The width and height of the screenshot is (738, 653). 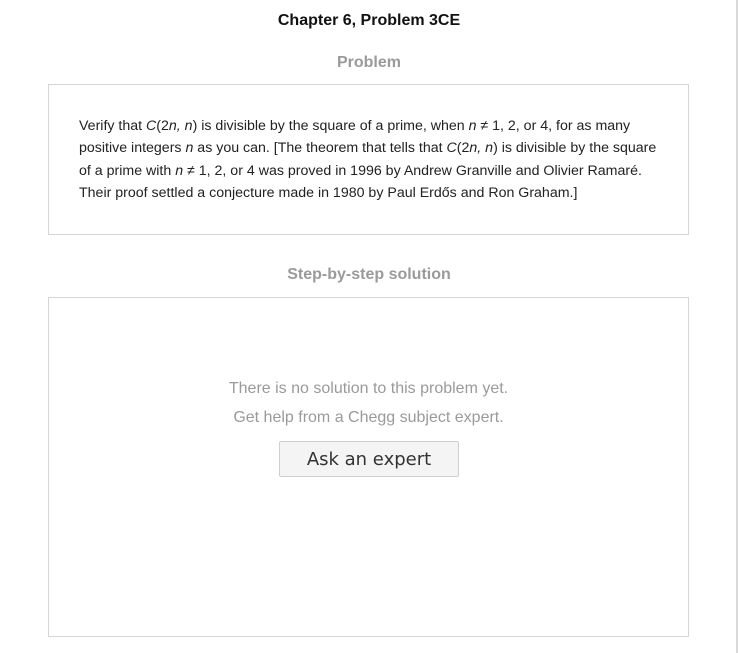 What do you see at coordinates (368, 62) in the screenshot?
I see `problem-heading: Problem` at bounding box center [368, 62].